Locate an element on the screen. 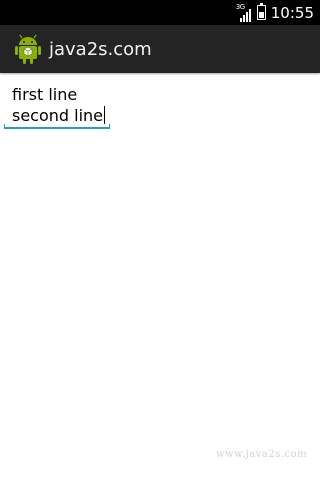 This screenshot has width=320, height=480. edit-text-content: first line second line is located at coordinates (59, 105).